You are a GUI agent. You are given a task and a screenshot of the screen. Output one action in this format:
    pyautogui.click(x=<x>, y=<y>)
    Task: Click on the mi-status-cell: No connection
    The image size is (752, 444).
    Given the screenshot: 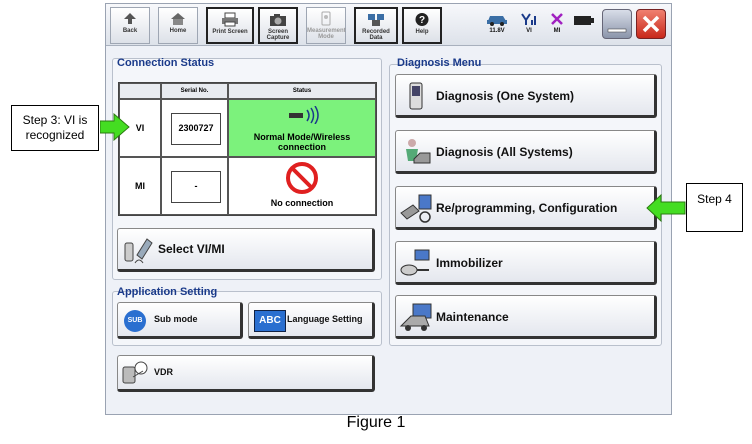 What is the action you would take?
    pyautogui.click(x=302, y=186)
    